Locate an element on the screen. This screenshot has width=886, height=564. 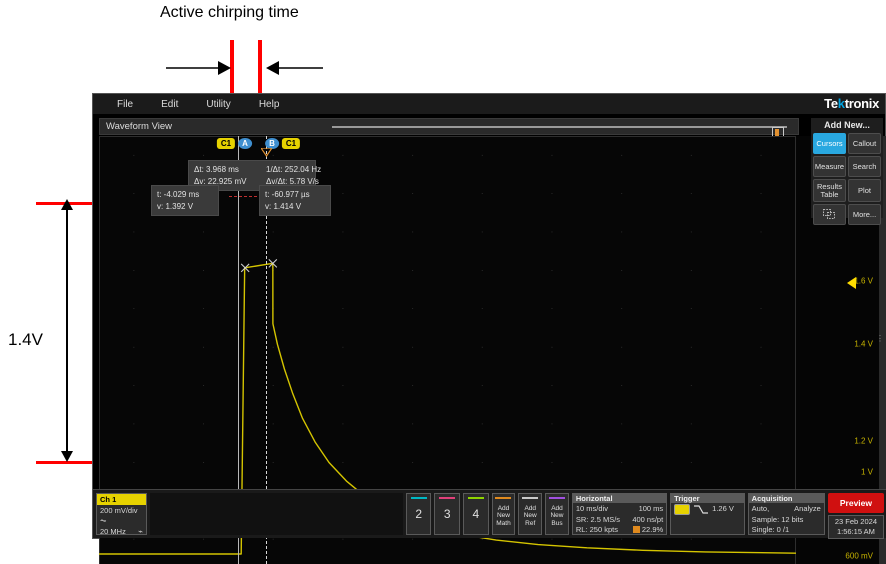
measurement-badge-icon is located at coordinates (829, 214).